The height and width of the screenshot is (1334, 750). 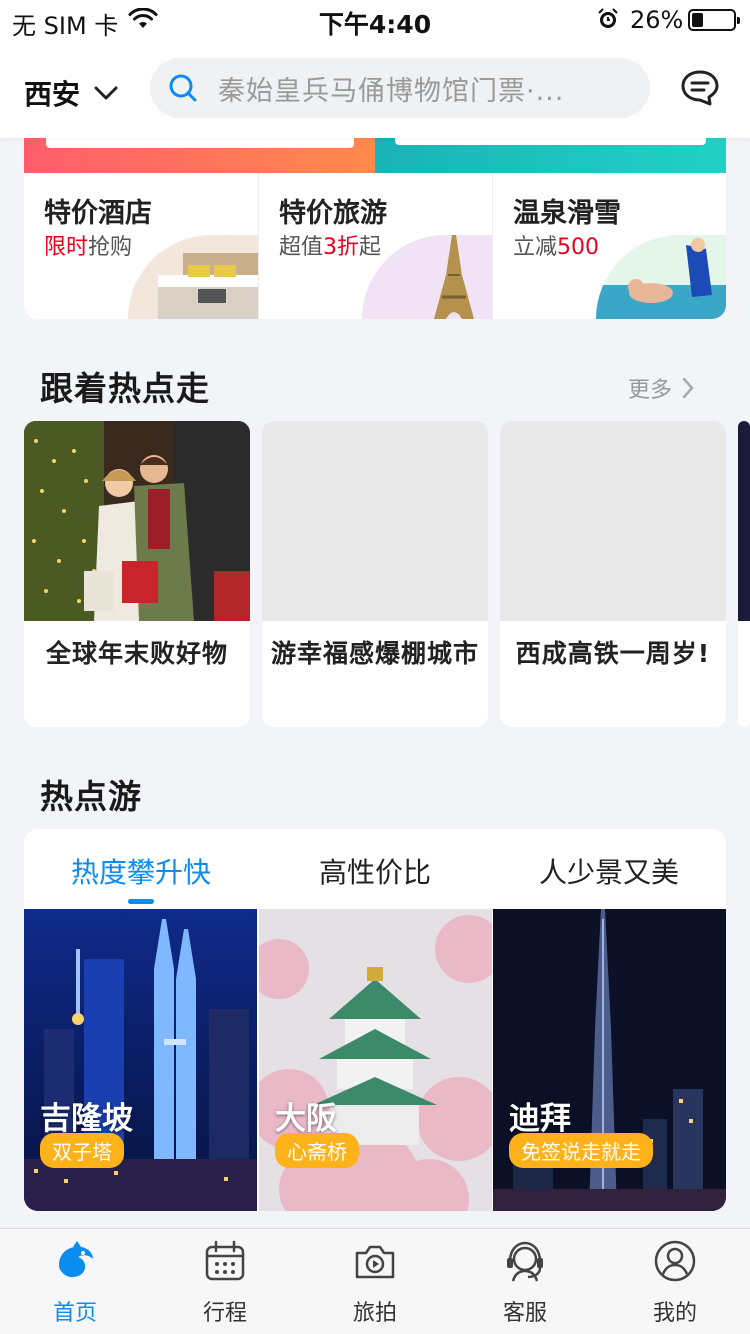 I want to click on hot-spring-ski-image, so click(x=661, y=277).